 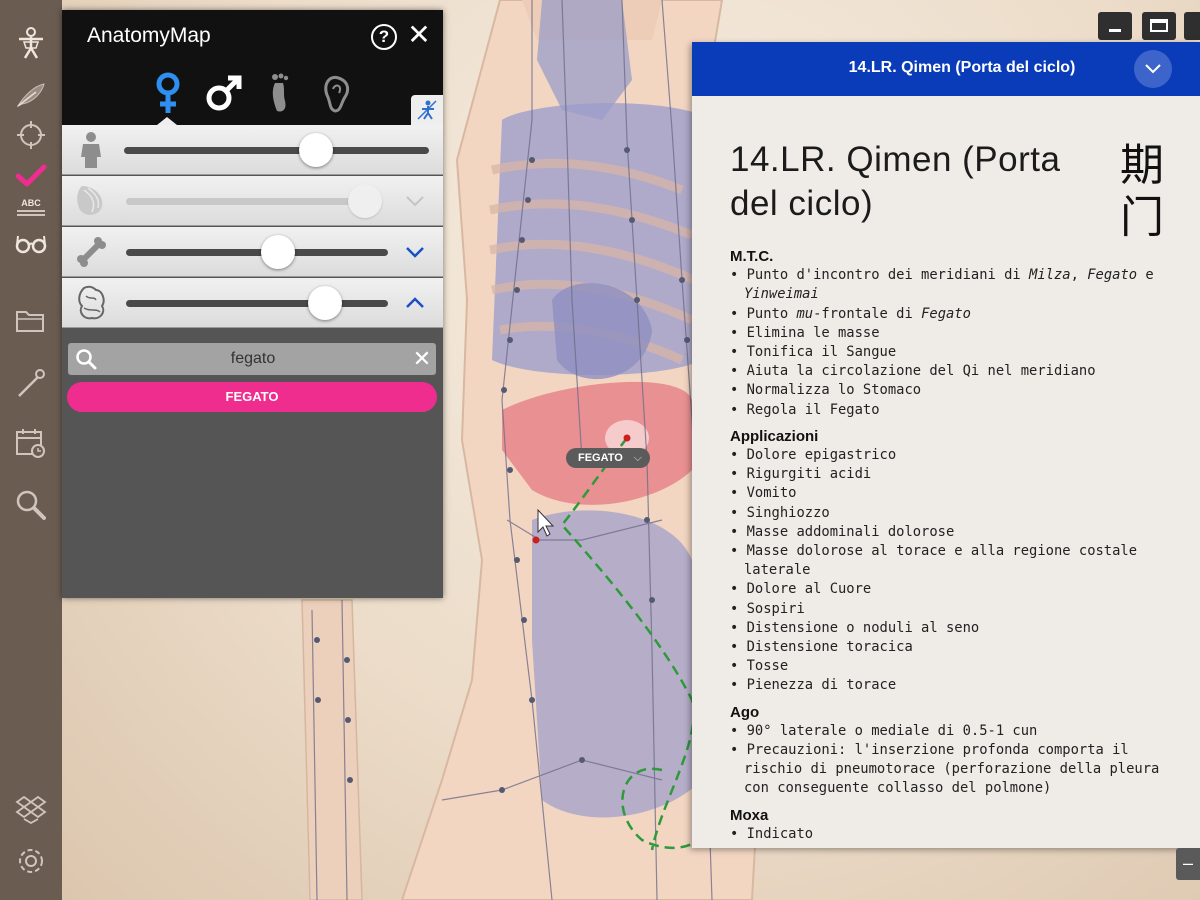 I want to click on target-icon, so click(x=31, y=135).